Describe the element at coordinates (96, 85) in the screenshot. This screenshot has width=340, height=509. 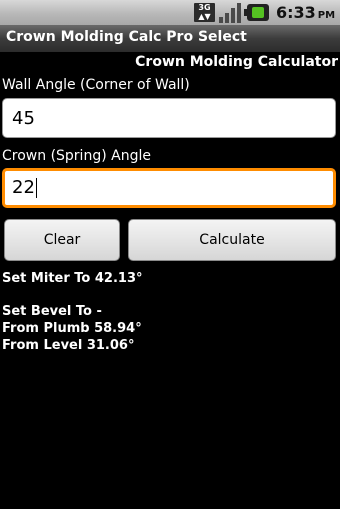
I see `wall-angle-label: Wall Angle (Corner of Wall)` at that location.